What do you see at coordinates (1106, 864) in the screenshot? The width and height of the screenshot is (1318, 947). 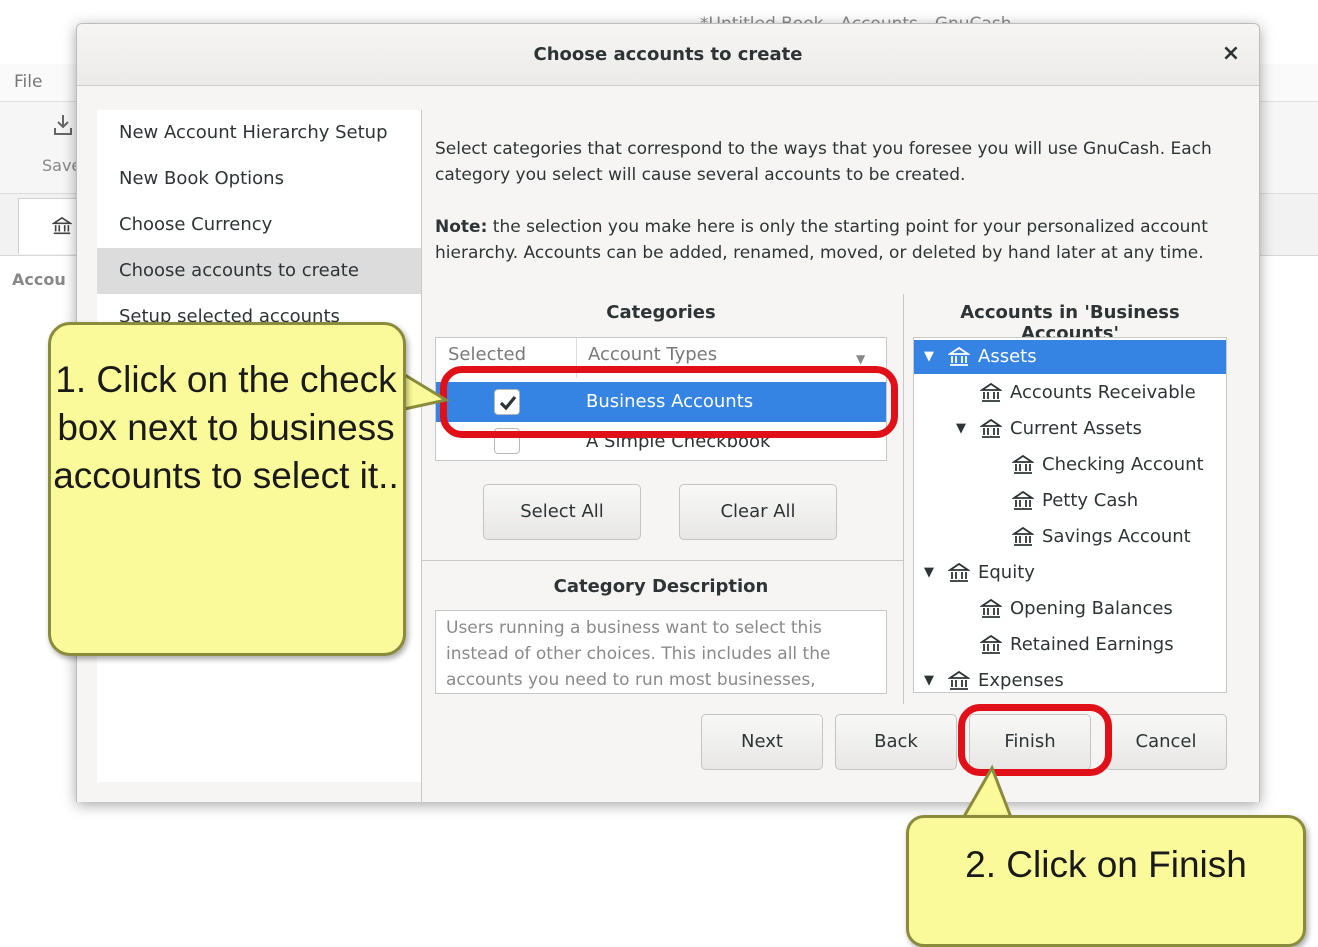 I see `callout-step-2-text: 2. Click on Finish` at bounding box center [1106, 864].